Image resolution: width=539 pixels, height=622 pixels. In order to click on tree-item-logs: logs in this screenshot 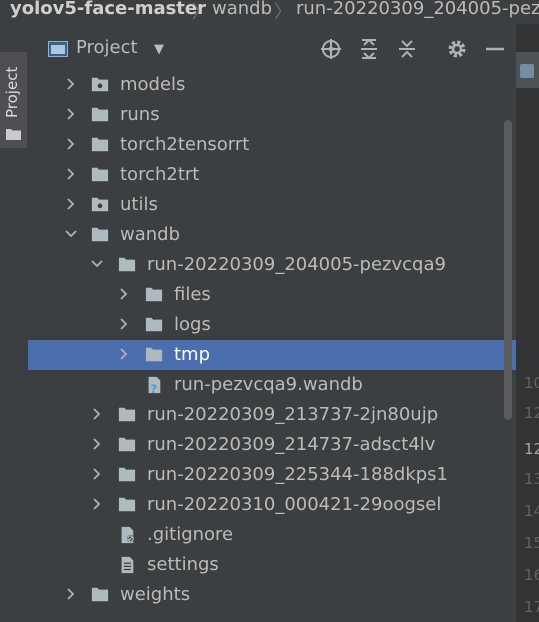, I will do `click(272, 325)`.